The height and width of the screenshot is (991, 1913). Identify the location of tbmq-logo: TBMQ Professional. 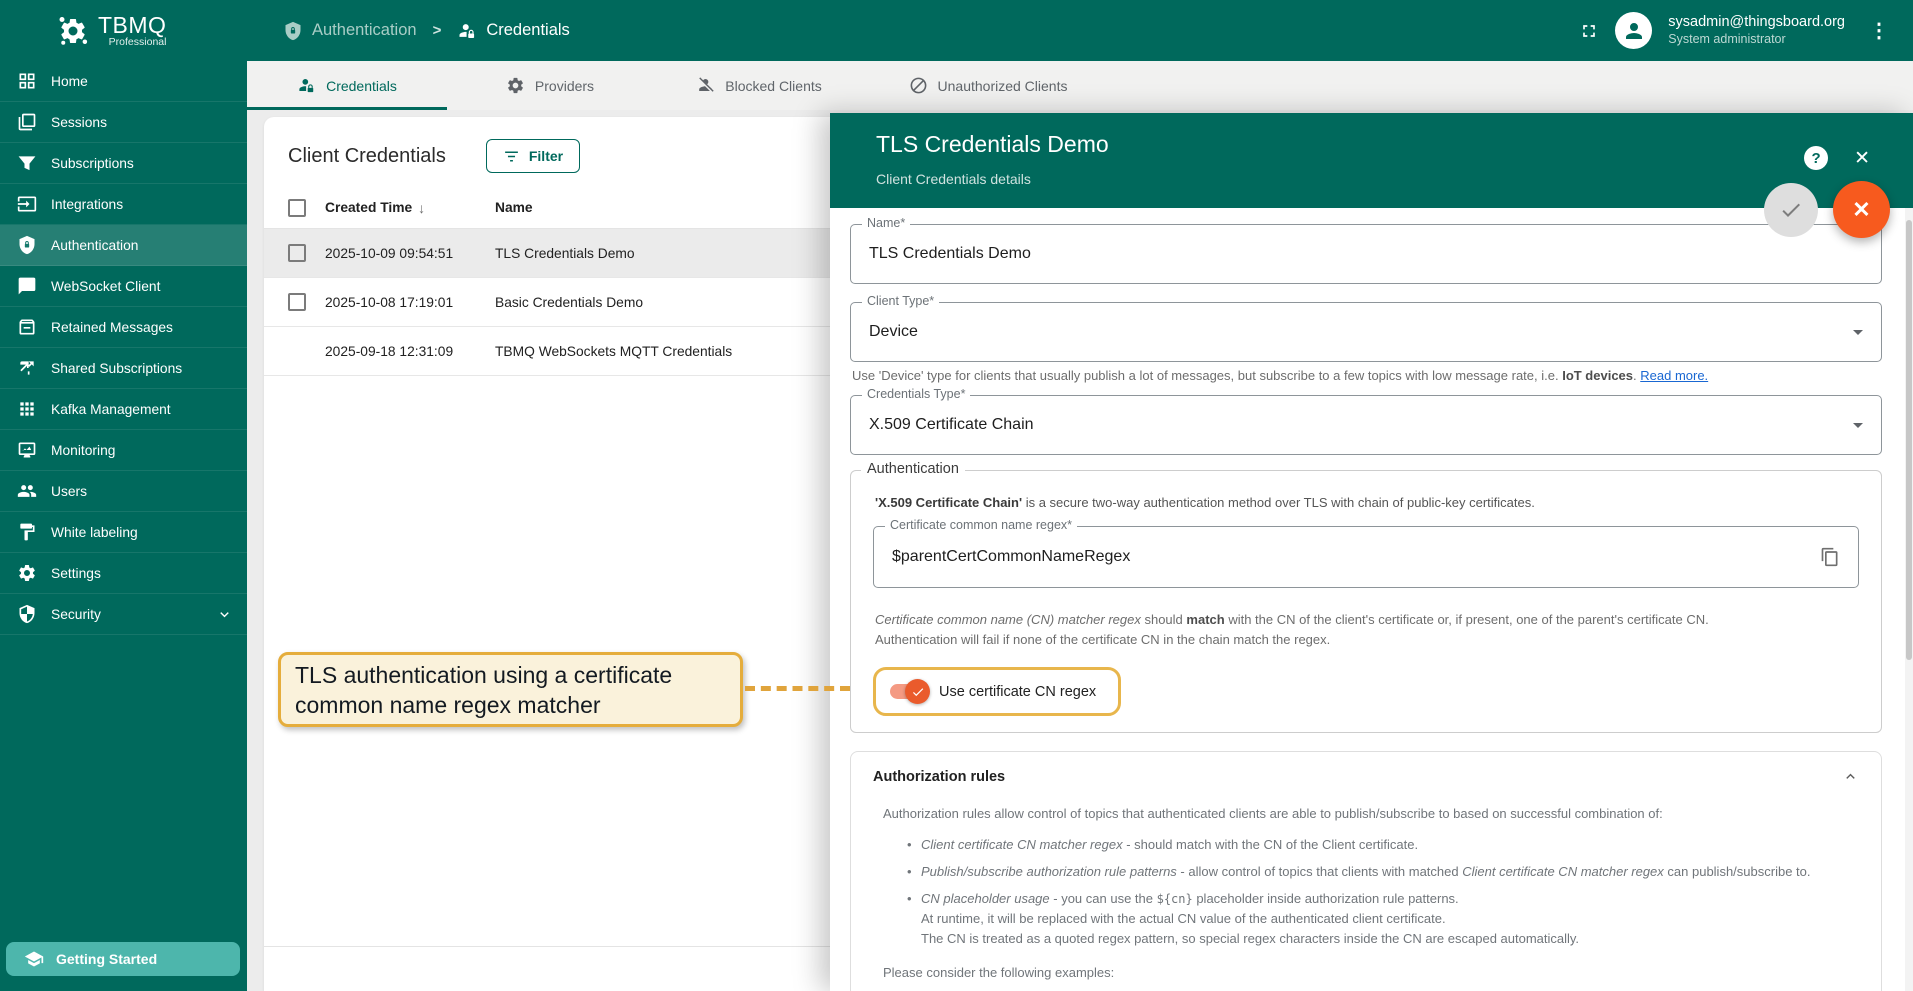
(123, 29).